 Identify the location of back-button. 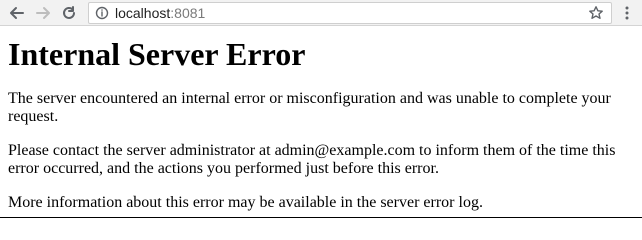
(17, 13).